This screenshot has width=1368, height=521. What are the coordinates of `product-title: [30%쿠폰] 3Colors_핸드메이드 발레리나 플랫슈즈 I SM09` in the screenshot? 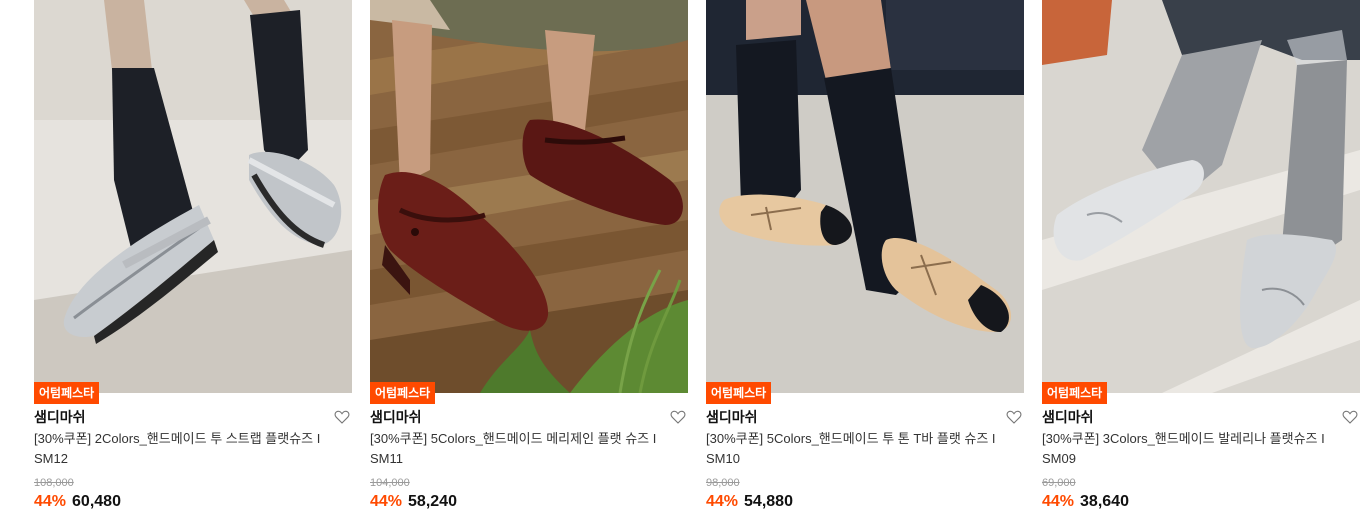 It's located at (1192, 449).